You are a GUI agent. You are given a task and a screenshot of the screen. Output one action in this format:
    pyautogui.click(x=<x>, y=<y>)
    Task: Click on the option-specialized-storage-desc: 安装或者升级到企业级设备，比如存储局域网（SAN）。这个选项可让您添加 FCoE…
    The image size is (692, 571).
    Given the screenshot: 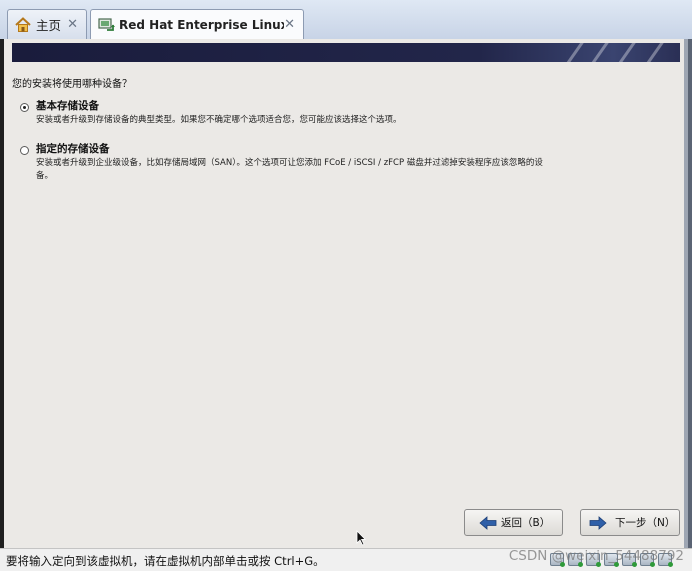 What is the action you would take?
    pyautogui.click(x=289, y=169)
    